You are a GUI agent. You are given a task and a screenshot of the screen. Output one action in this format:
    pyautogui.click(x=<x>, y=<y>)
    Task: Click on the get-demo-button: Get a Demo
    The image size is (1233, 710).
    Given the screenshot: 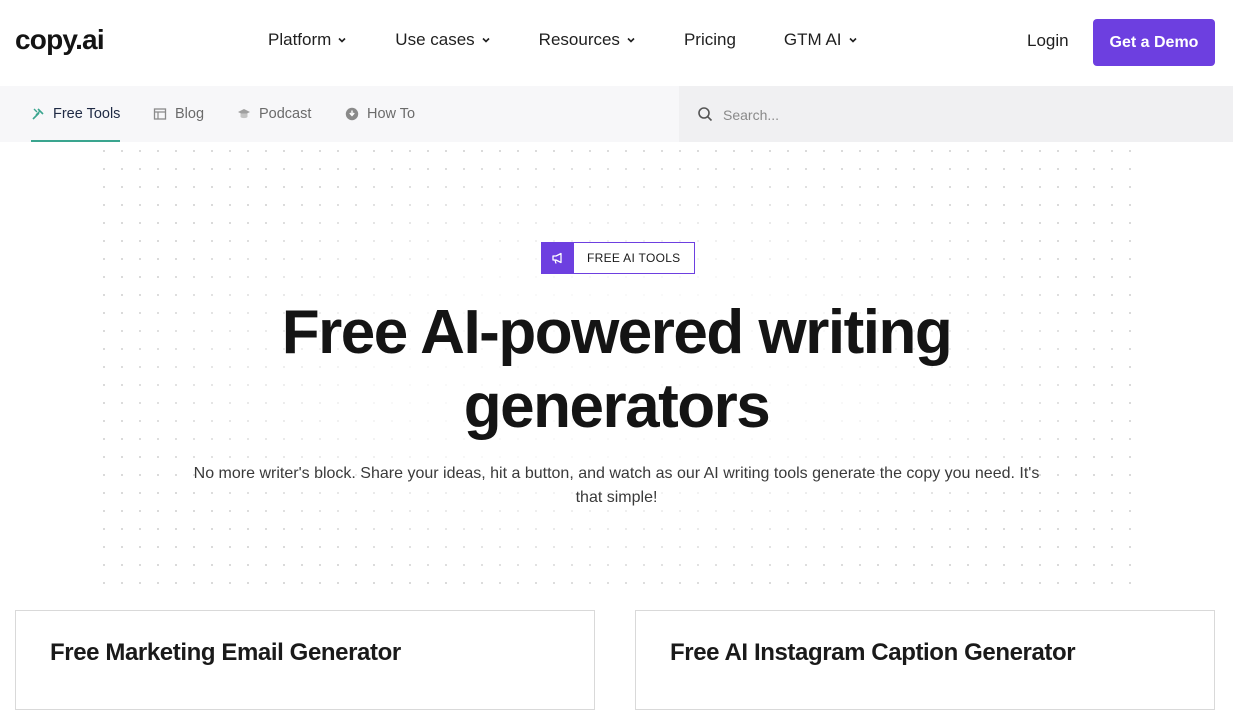 What is the action you would take?
    pyautogui.click(x=1154, y=42)
    